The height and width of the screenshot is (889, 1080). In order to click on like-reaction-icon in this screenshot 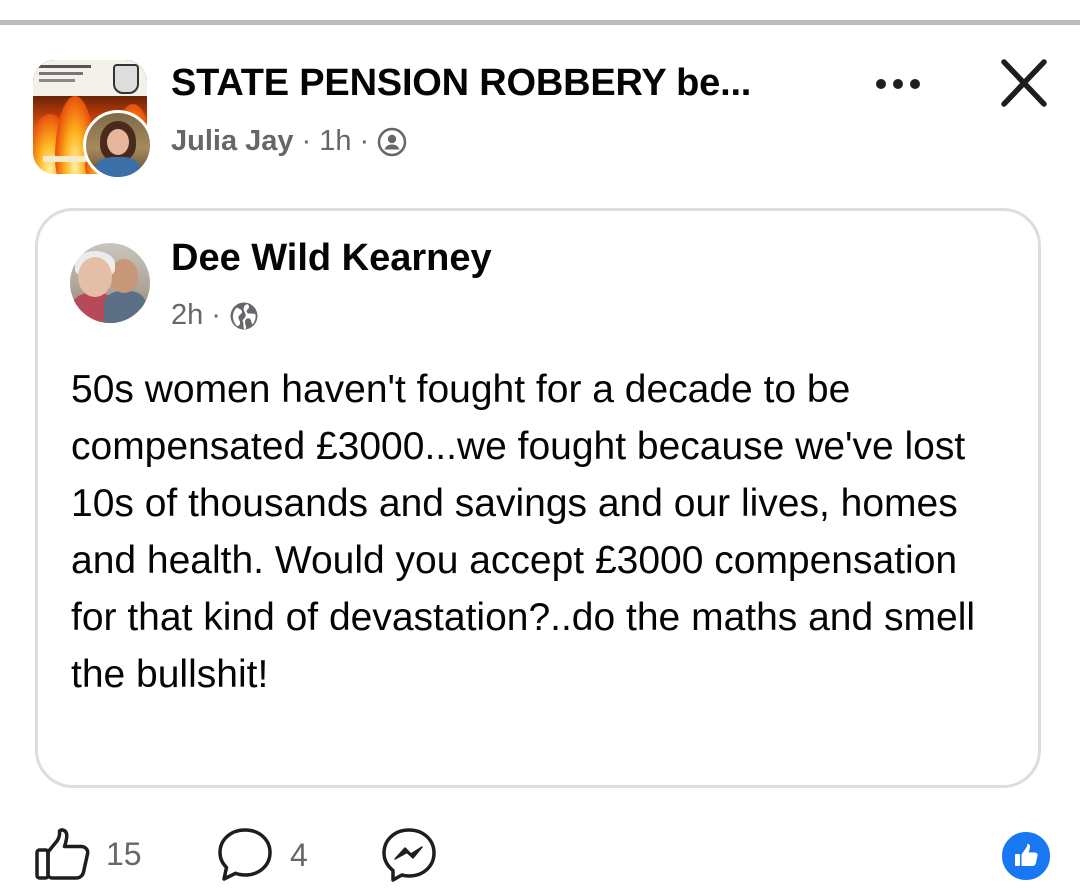, I will do `click(1026, 856)`.